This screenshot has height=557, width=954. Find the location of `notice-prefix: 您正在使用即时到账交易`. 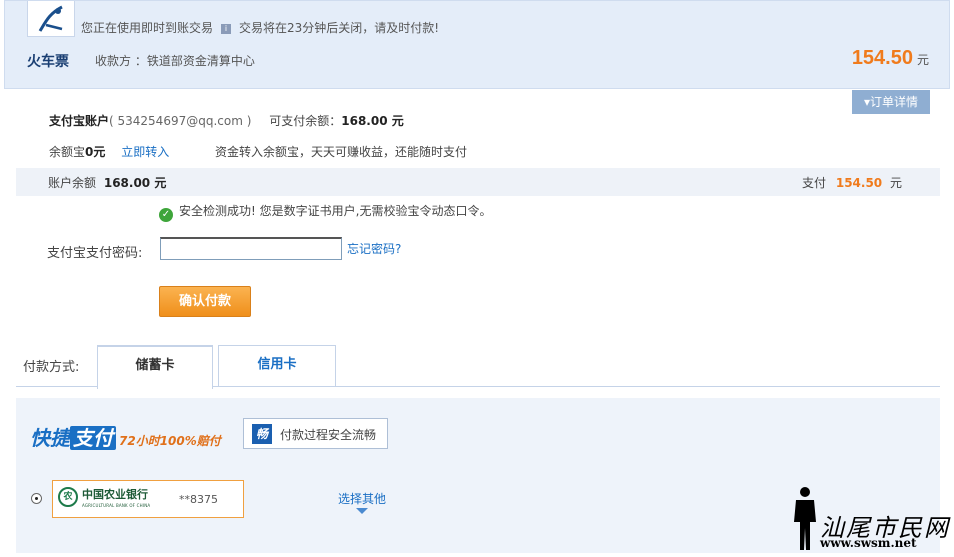

notice-prefix: 您正在使用即时到账交易 is located at coordinates (147, 28).